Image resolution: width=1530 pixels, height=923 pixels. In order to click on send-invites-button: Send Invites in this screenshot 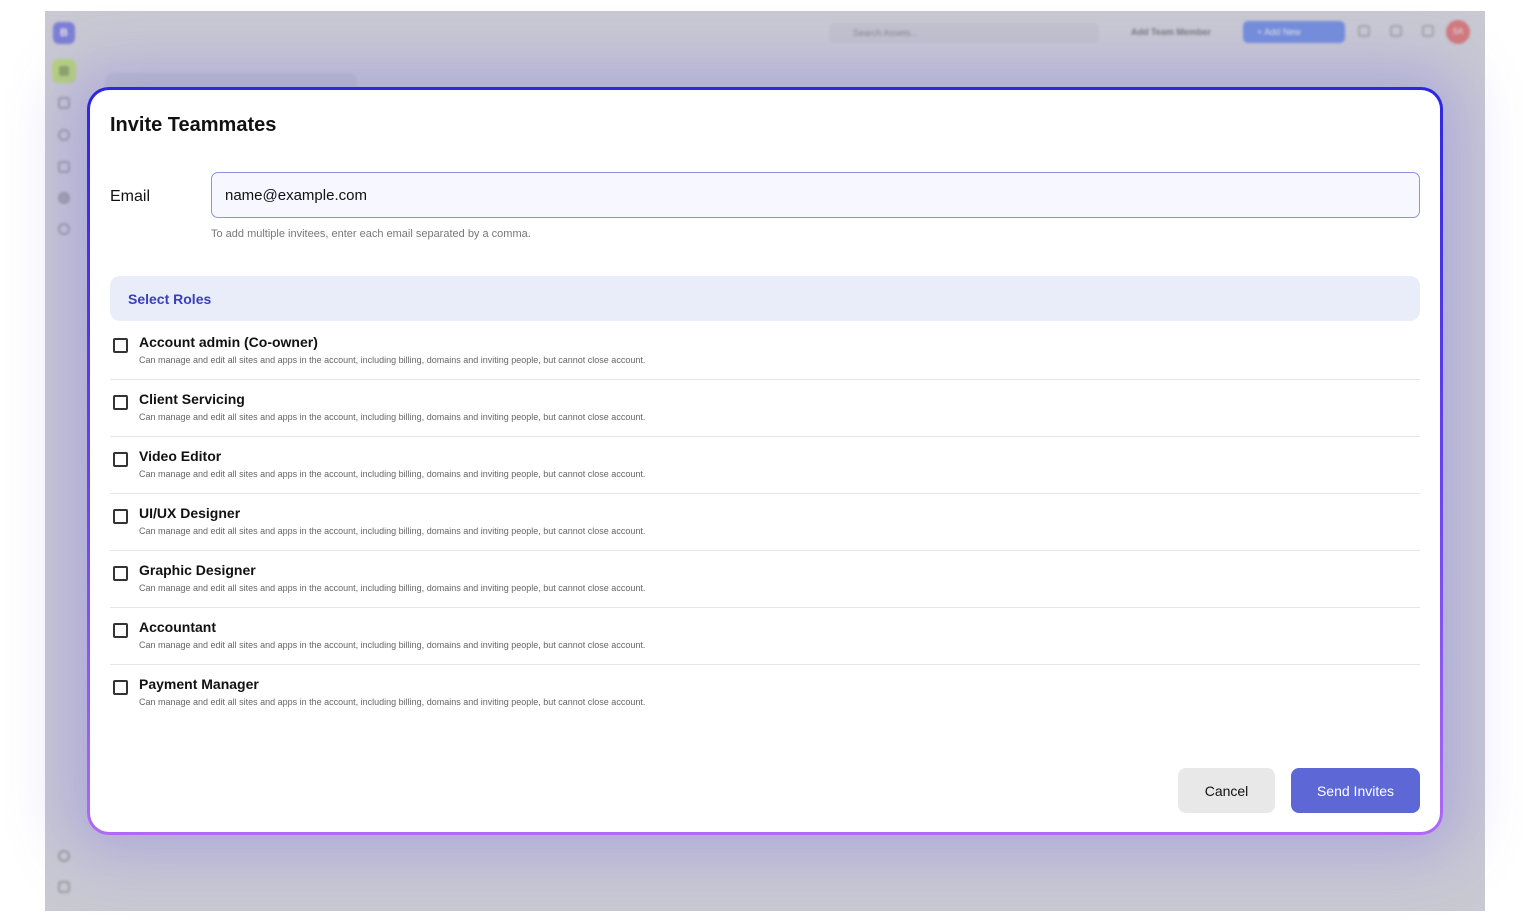, I will do `click(1355, 790)`.